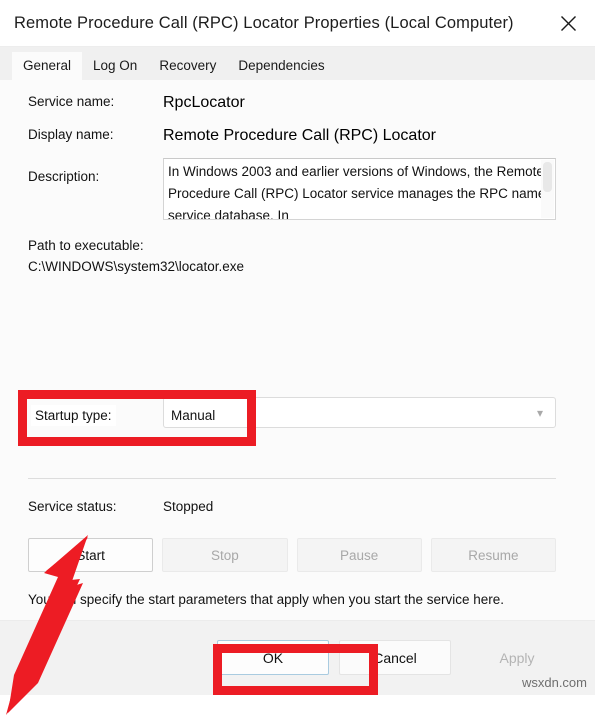 The height and width of the screenshot is (725, 595). Describe the element at coordinates (292, 478) in the screenshot. I see `section-divider` at that location.